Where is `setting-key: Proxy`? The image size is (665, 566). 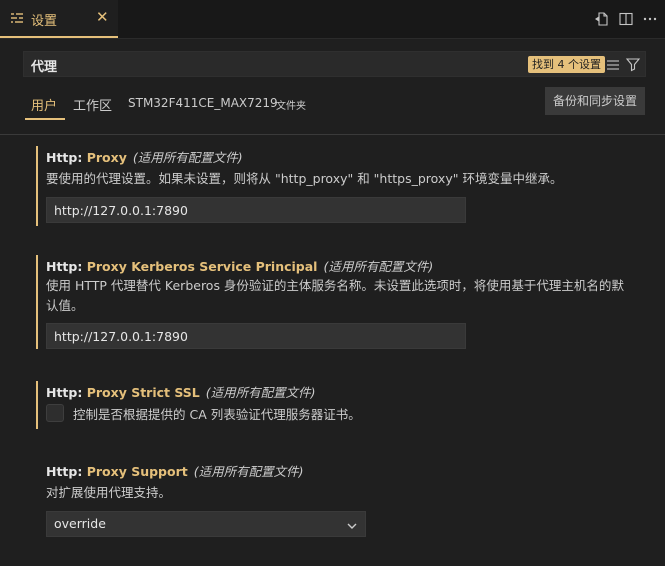 setting-key: Proxy is located at coordinates (106, 157).